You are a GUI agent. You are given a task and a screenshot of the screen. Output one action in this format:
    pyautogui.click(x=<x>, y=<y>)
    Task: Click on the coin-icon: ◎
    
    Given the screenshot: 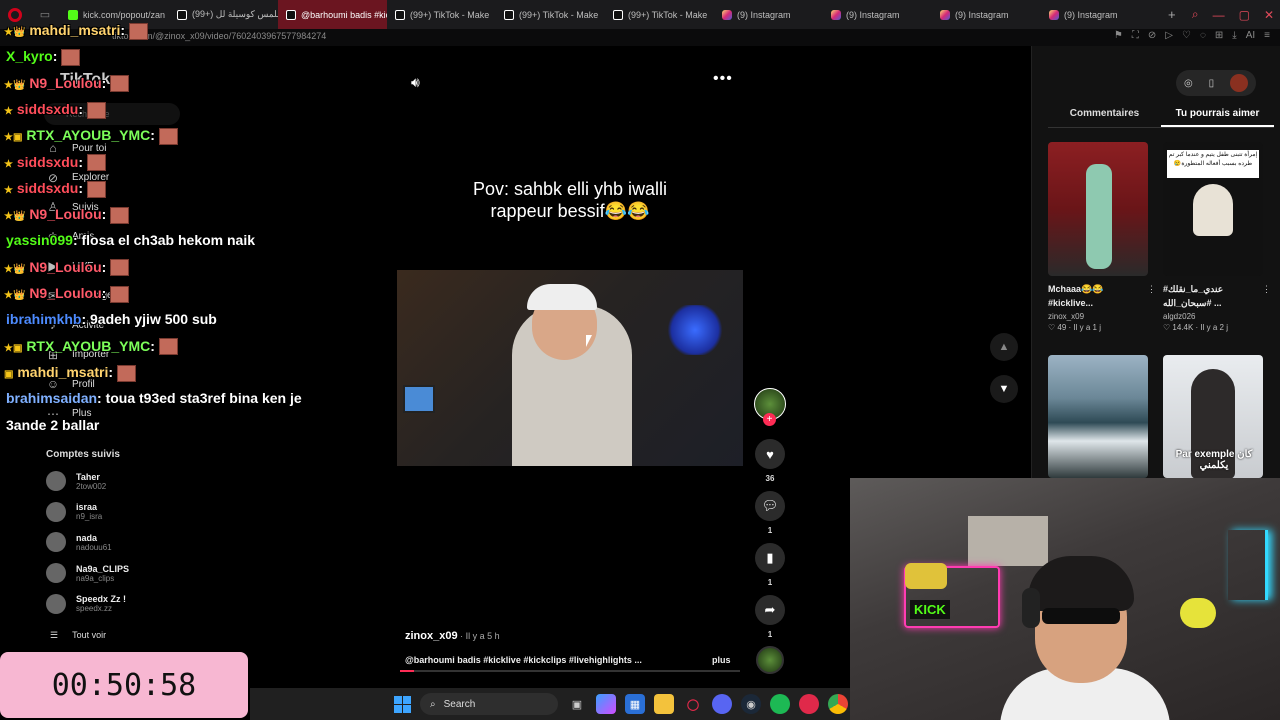 What is the action you would take?
    pyautogui.click(x=1188, y=83)
    